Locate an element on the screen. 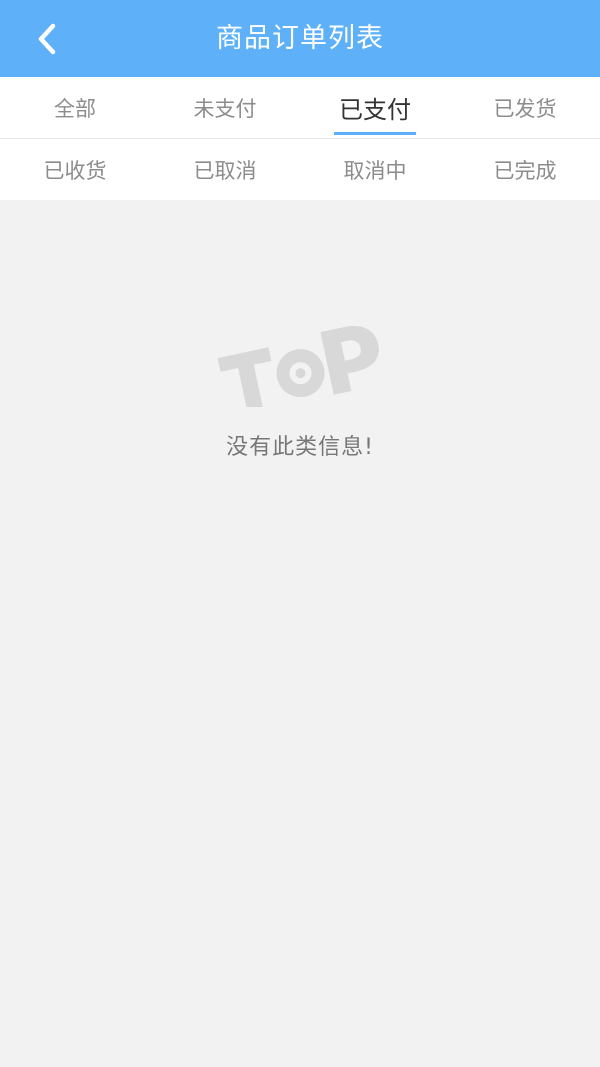 The image size is (600, 1067). tab-completed: 已完成 is located at coordinates (525, 169).